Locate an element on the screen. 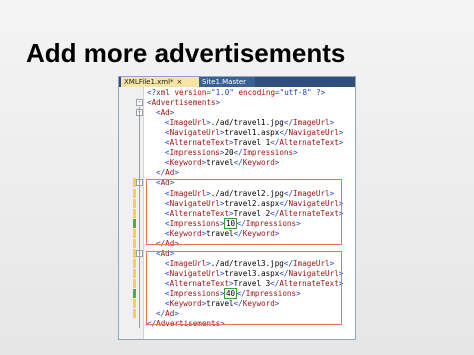 The height and width of the screenshot is (355, 474). alternatetext-value: Travel 1 is located at coordinates (252, 143).